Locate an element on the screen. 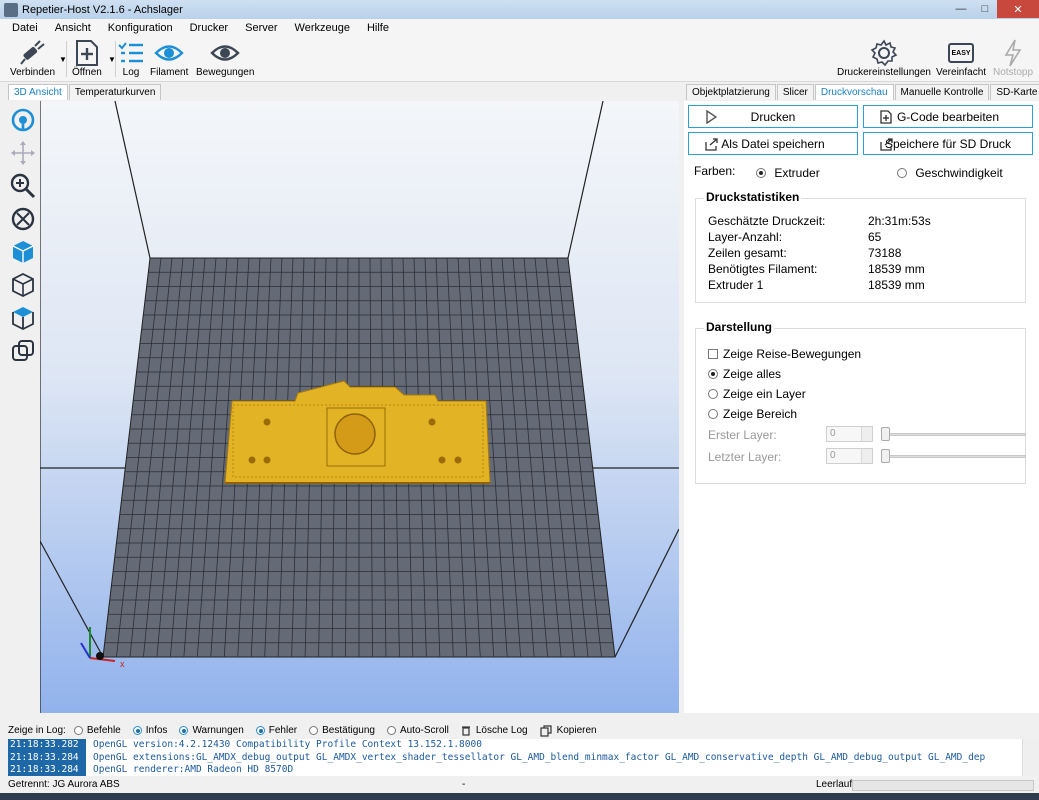 The image size is (1039, 800). log-filter-autoscroll: Auto-Scroll is located at coordinates (417, 730).